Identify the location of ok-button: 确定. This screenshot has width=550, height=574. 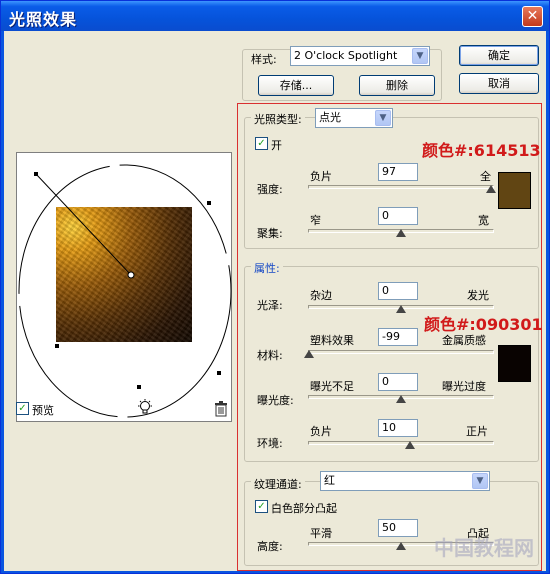
(499, 55).